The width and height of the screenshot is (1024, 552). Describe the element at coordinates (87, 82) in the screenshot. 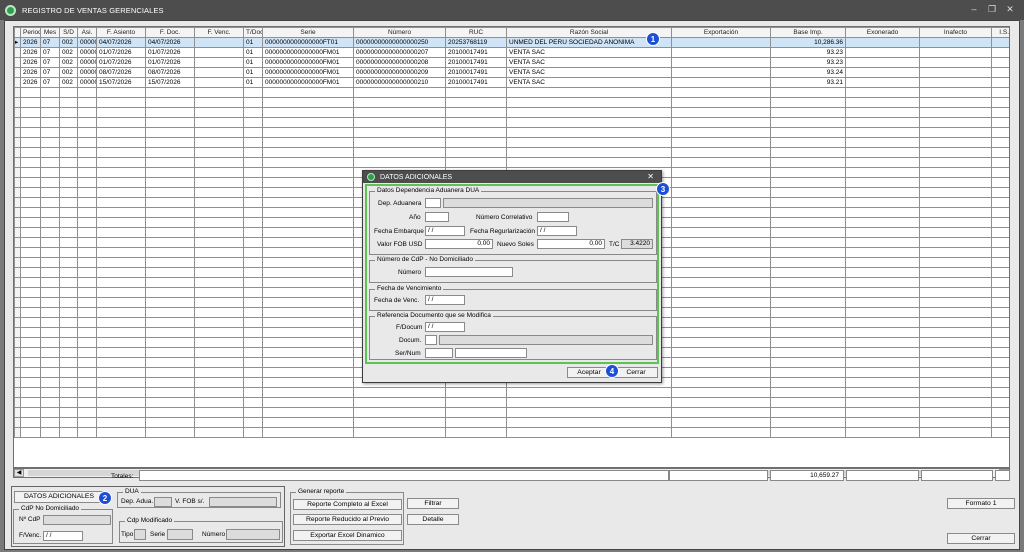

I see `table-cell: 00000` at that location.